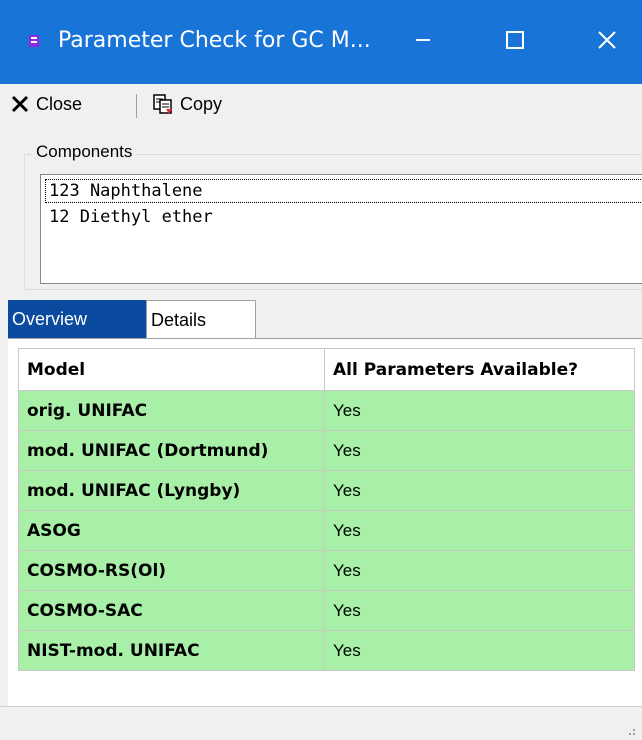  I want to click on table-row: mod. UNIFAC (Dortmund) Yes, so click(326, 450).